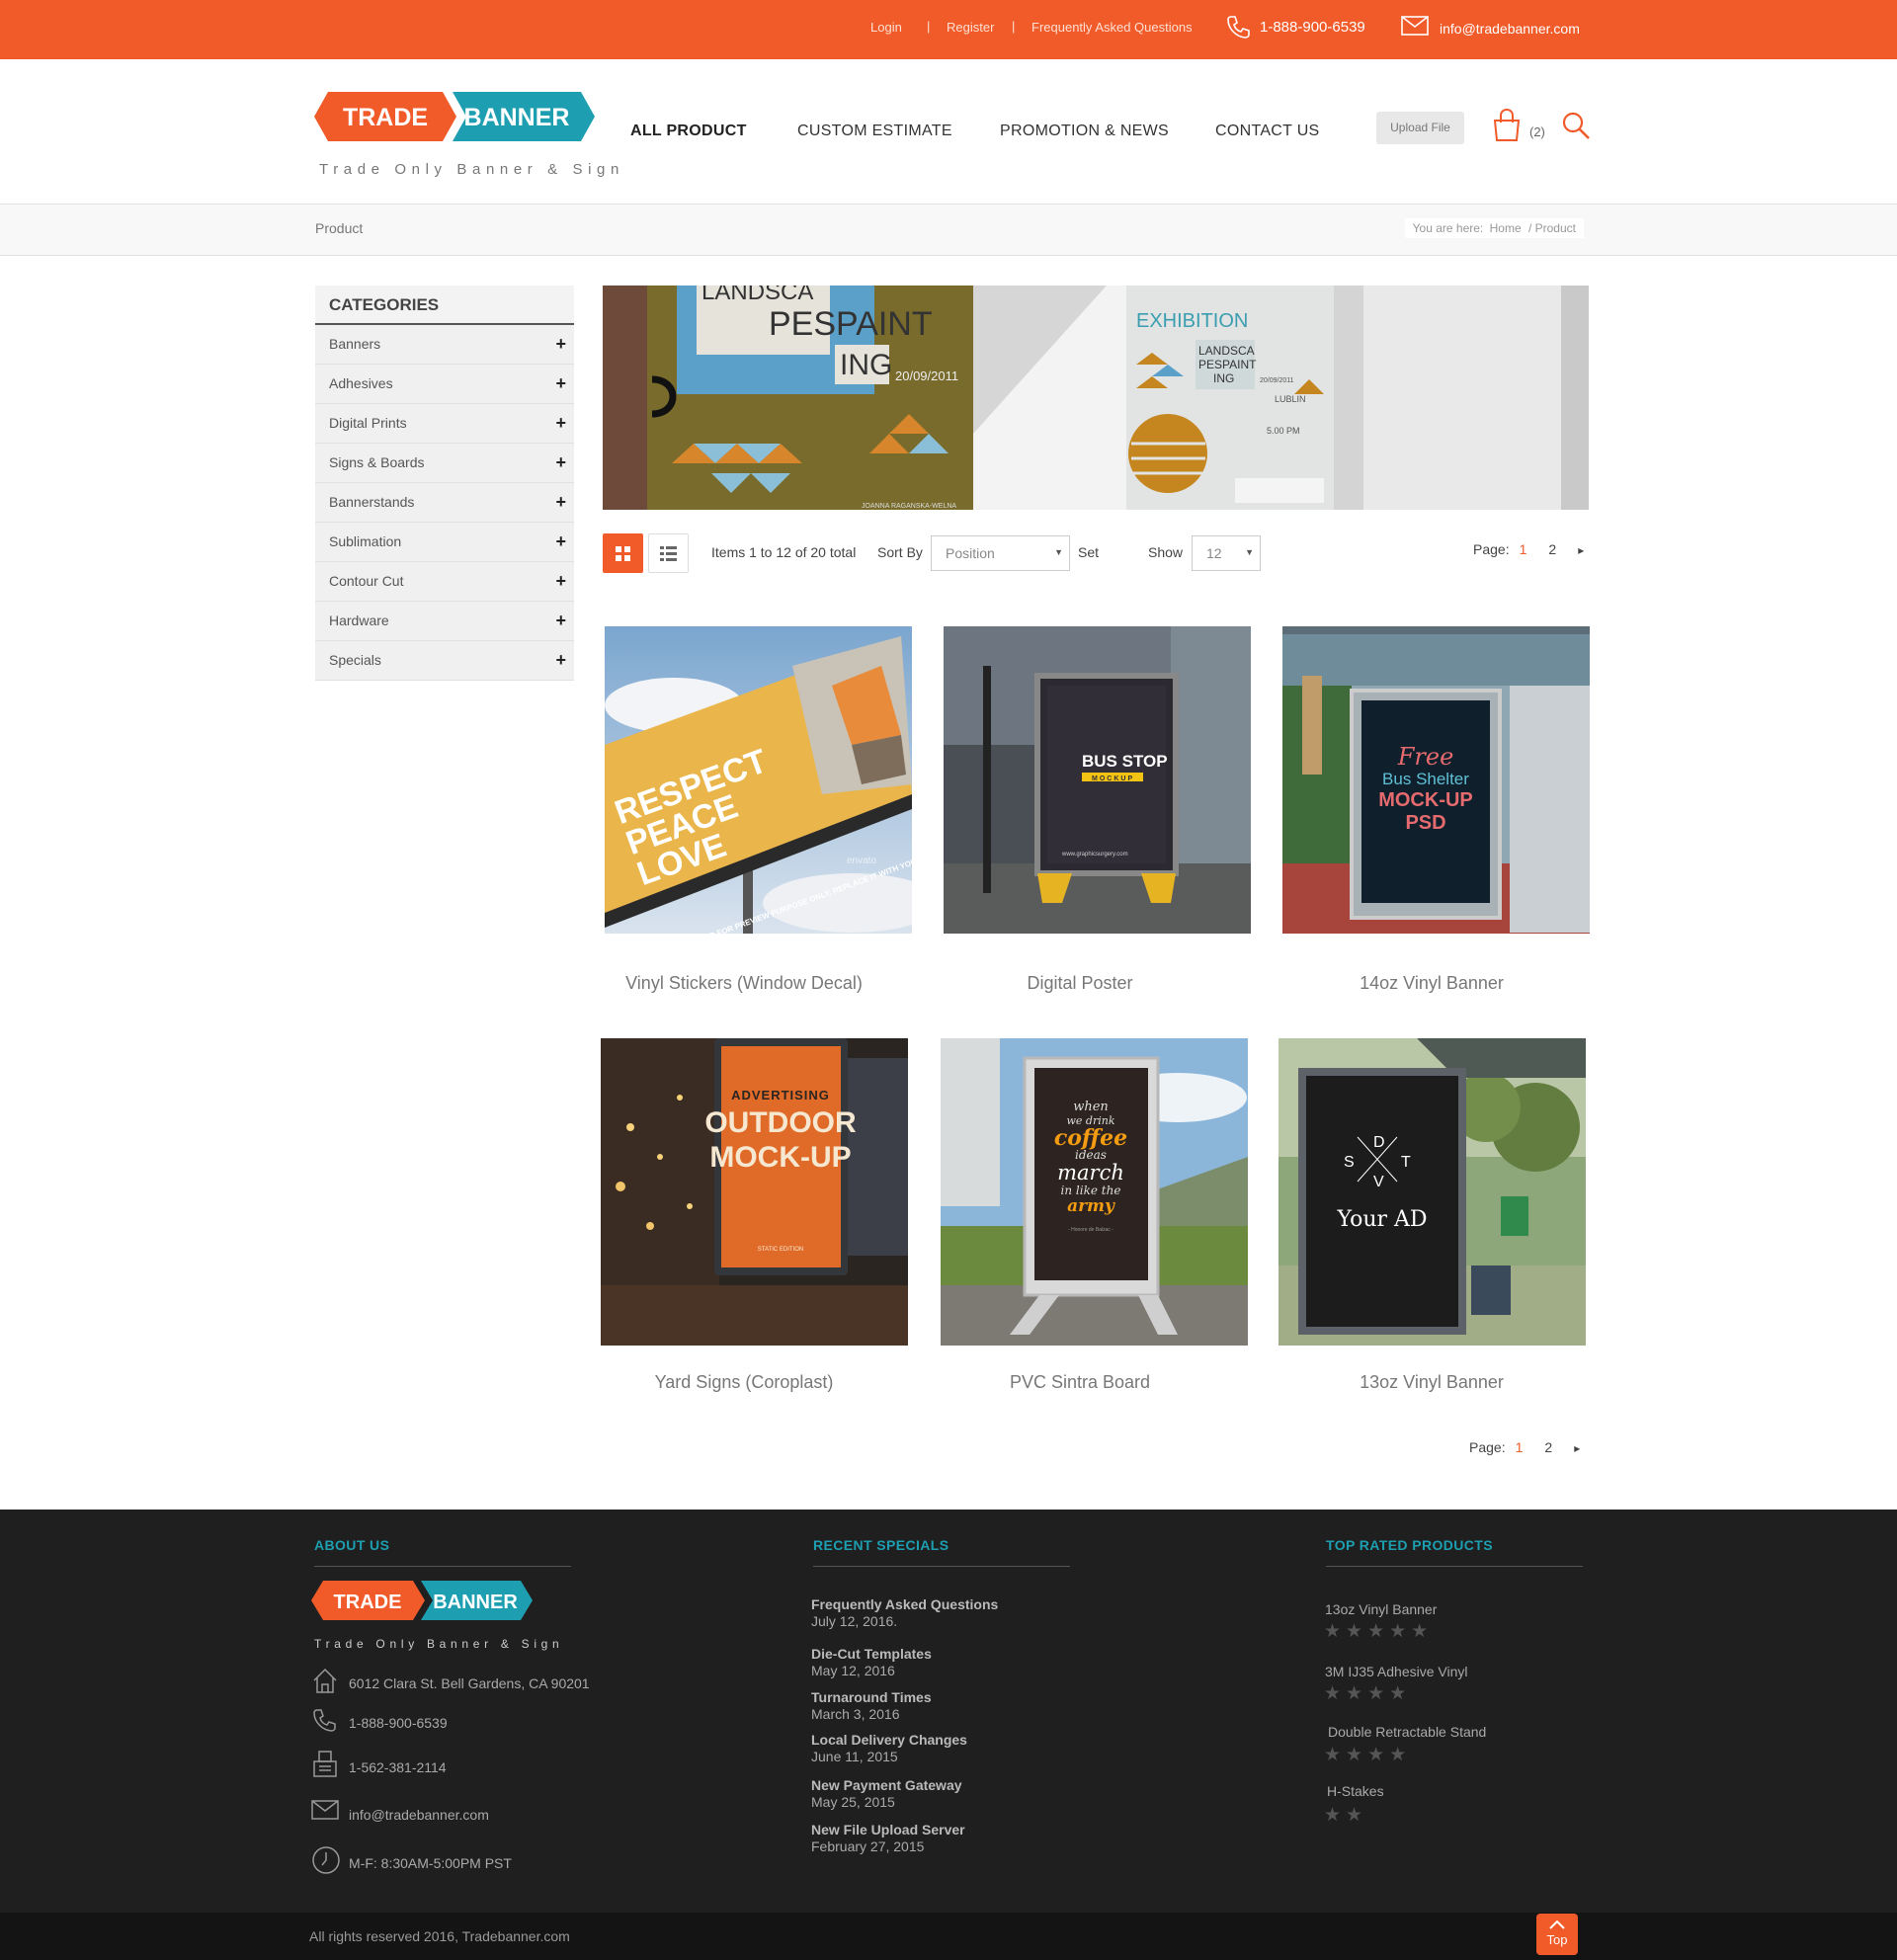 This screenshot has height=1960, width=1897. Describe the element at coordinates (444, 424) in the screenshot. I see `category-digital-prints: Digital Prints +` at that location.